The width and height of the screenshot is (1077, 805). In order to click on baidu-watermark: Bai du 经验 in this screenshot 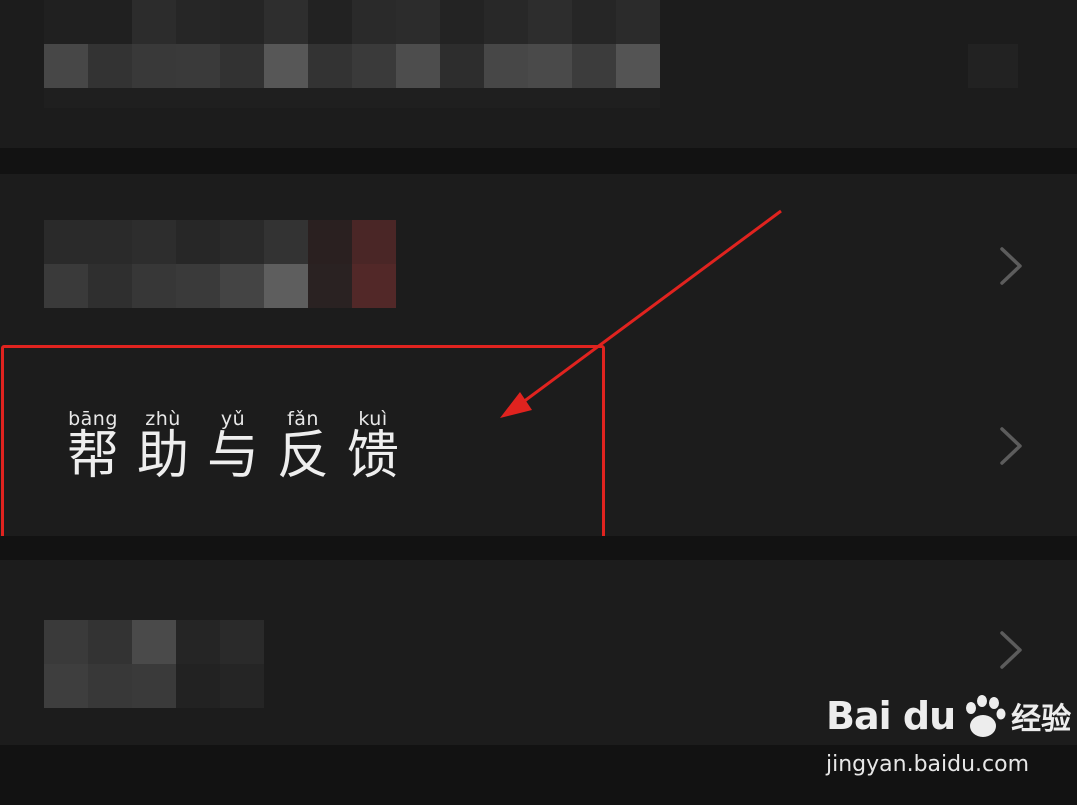, I will do `click(948, 716)`.